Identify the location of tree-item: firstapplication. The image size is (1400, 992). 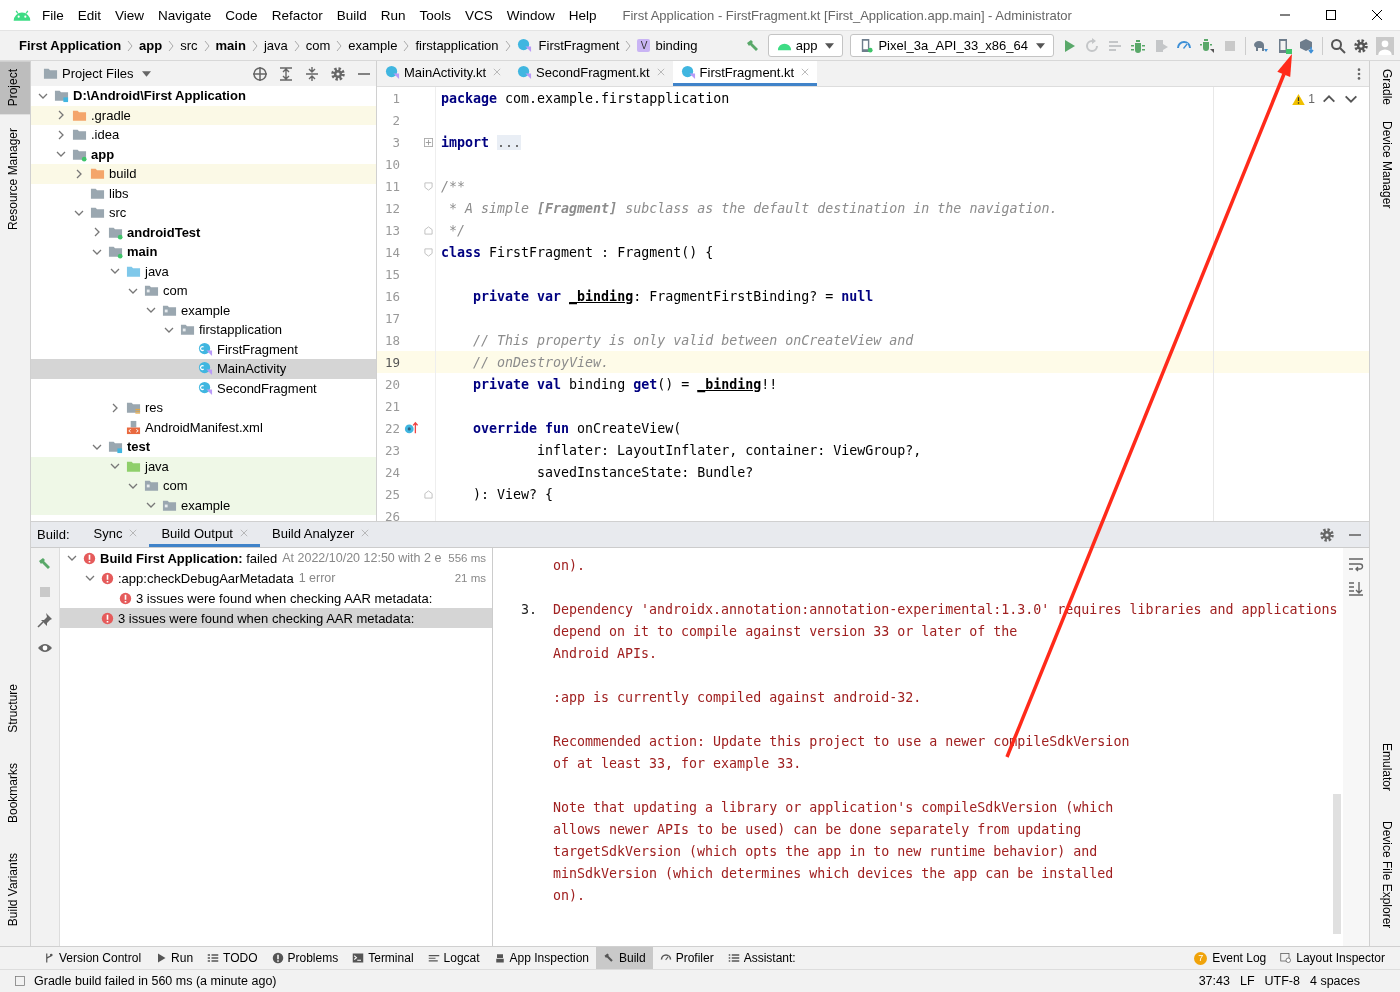
(203, 330).